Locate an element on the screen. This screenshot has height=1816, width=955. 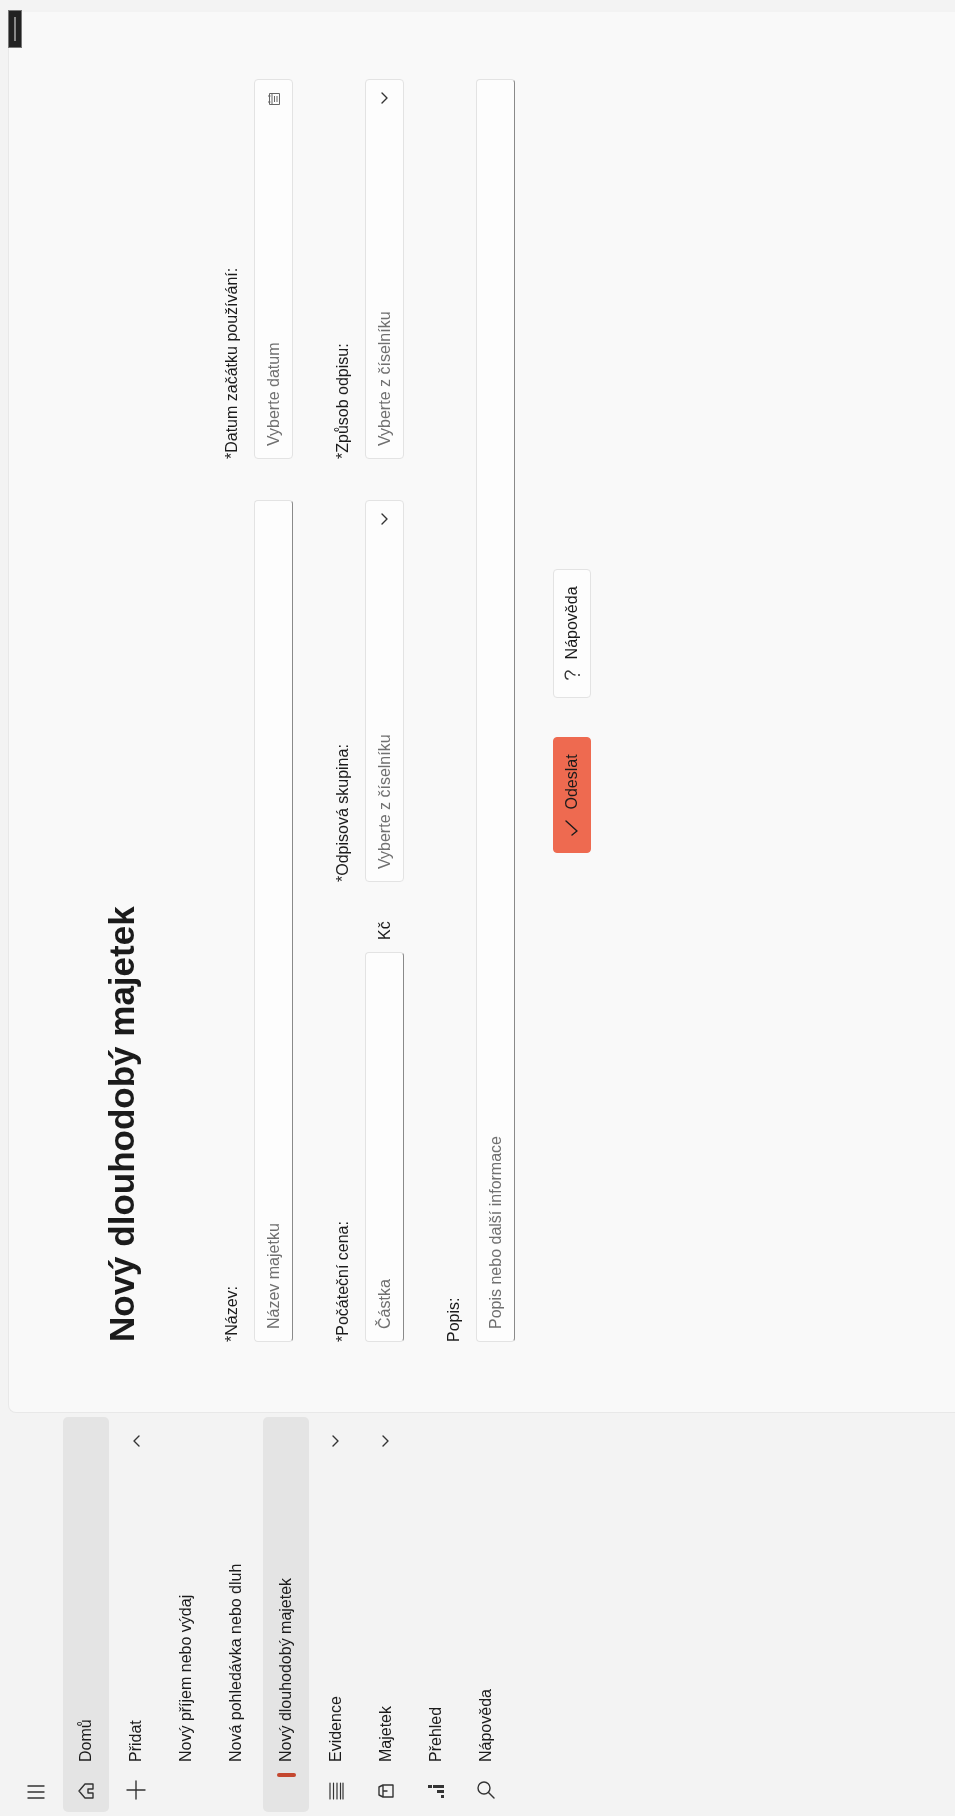
help-button: Nápověda is located at coordinates (572, 634).